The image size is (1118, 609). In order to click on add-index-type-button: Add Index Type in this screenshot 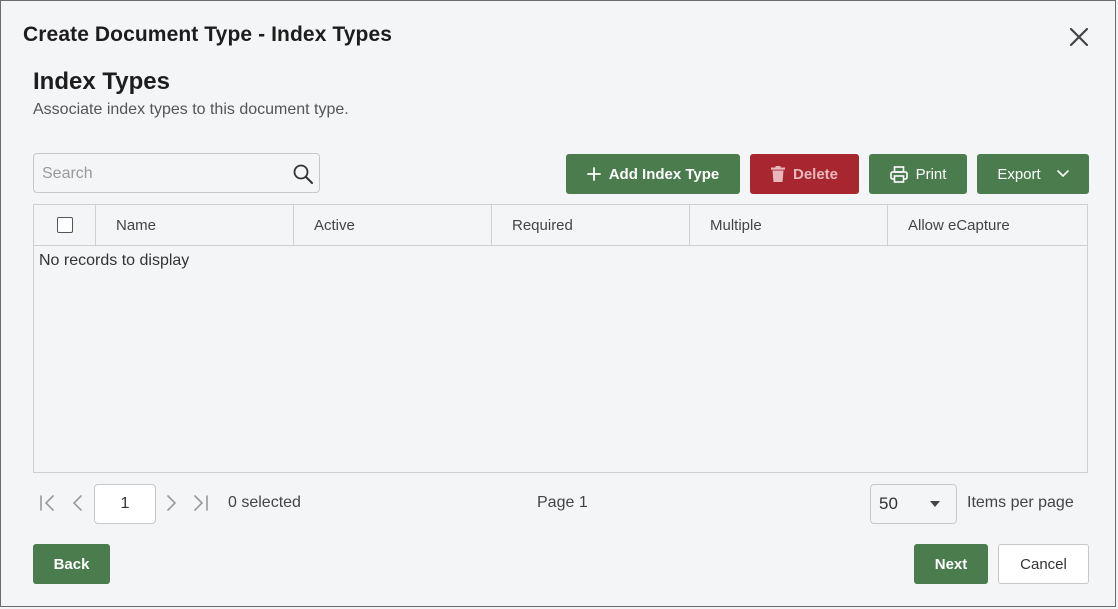, I will do `click(653, 174)`.